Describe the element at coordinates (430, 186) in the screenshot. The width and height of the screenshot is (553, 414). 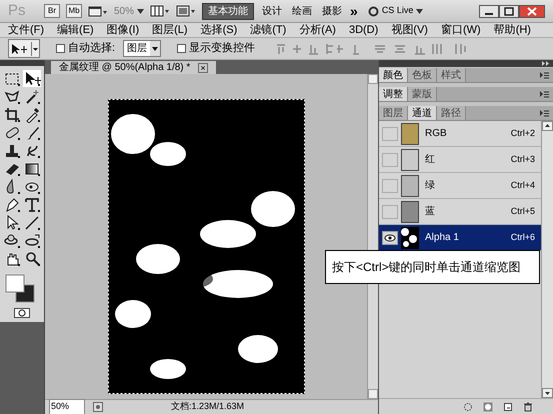
I see `channel-name: 绿` at that location.